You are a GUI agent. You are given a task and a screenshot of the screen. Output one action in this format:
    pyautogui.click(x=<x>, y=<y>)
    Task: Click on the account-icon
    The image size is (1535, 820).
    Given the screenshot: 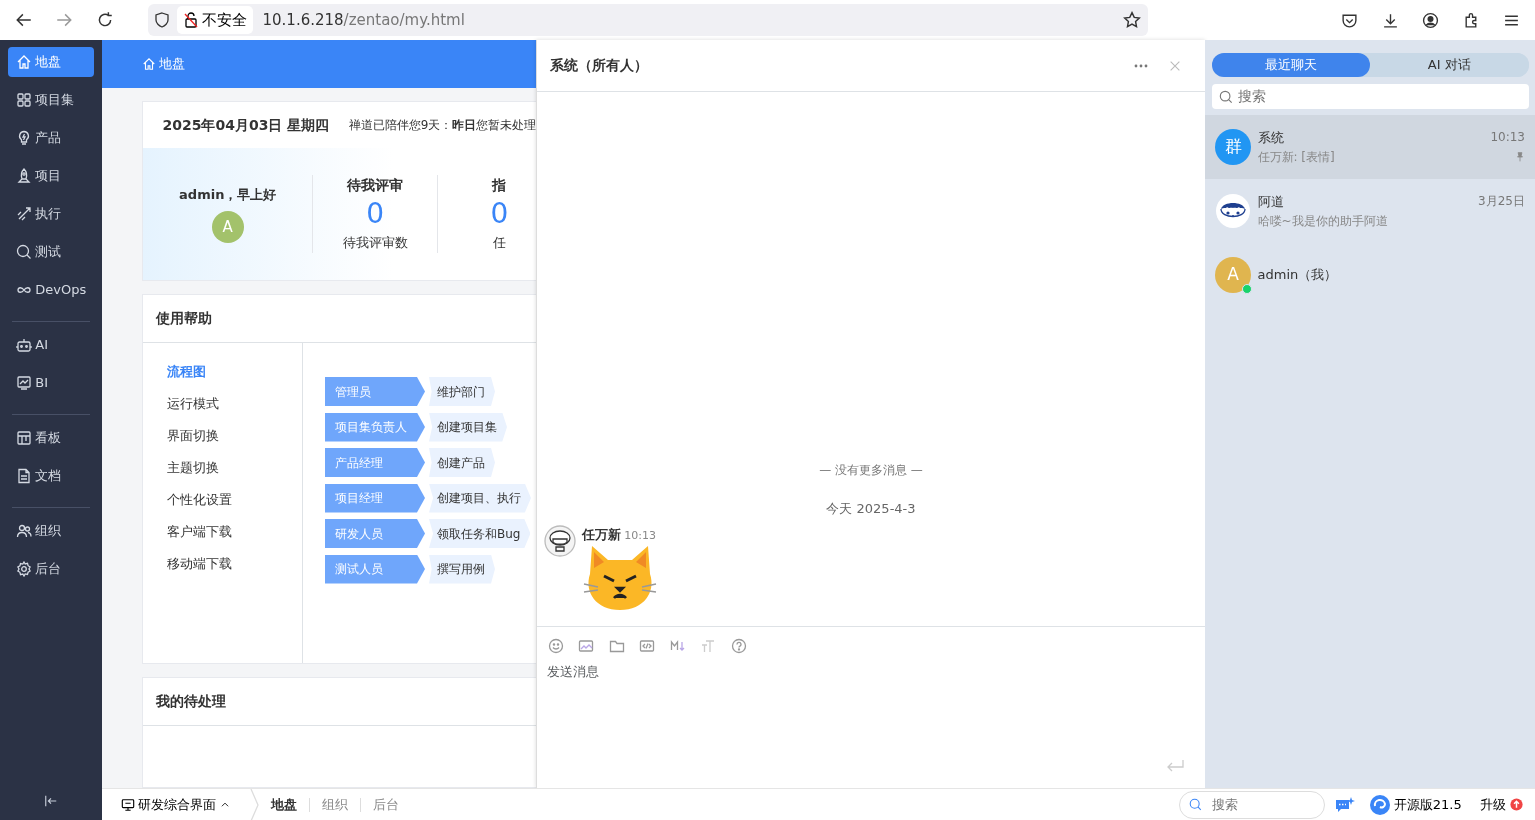 What is the action you would take?
    pyautogui.click(x=1430, y=20)
    